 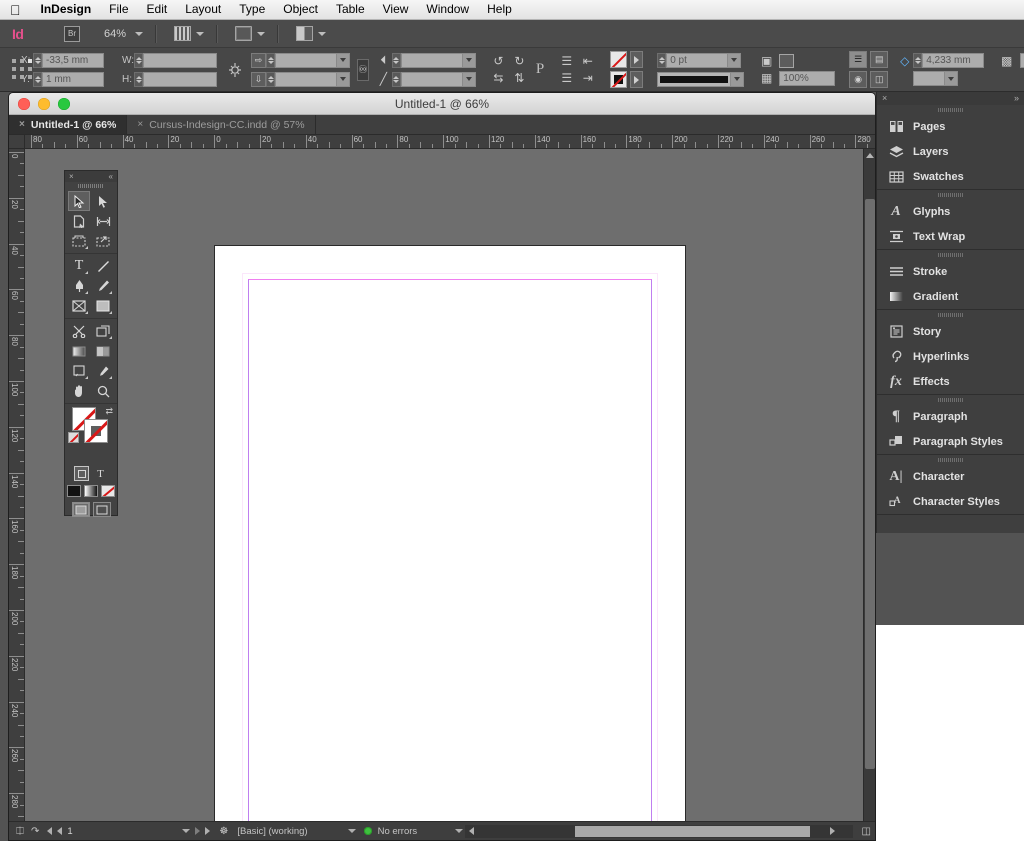 What do you see at coordinates (72, 33) in the screenshot?
I see `bridge-icon: Br` at bounding box center [72, 33].